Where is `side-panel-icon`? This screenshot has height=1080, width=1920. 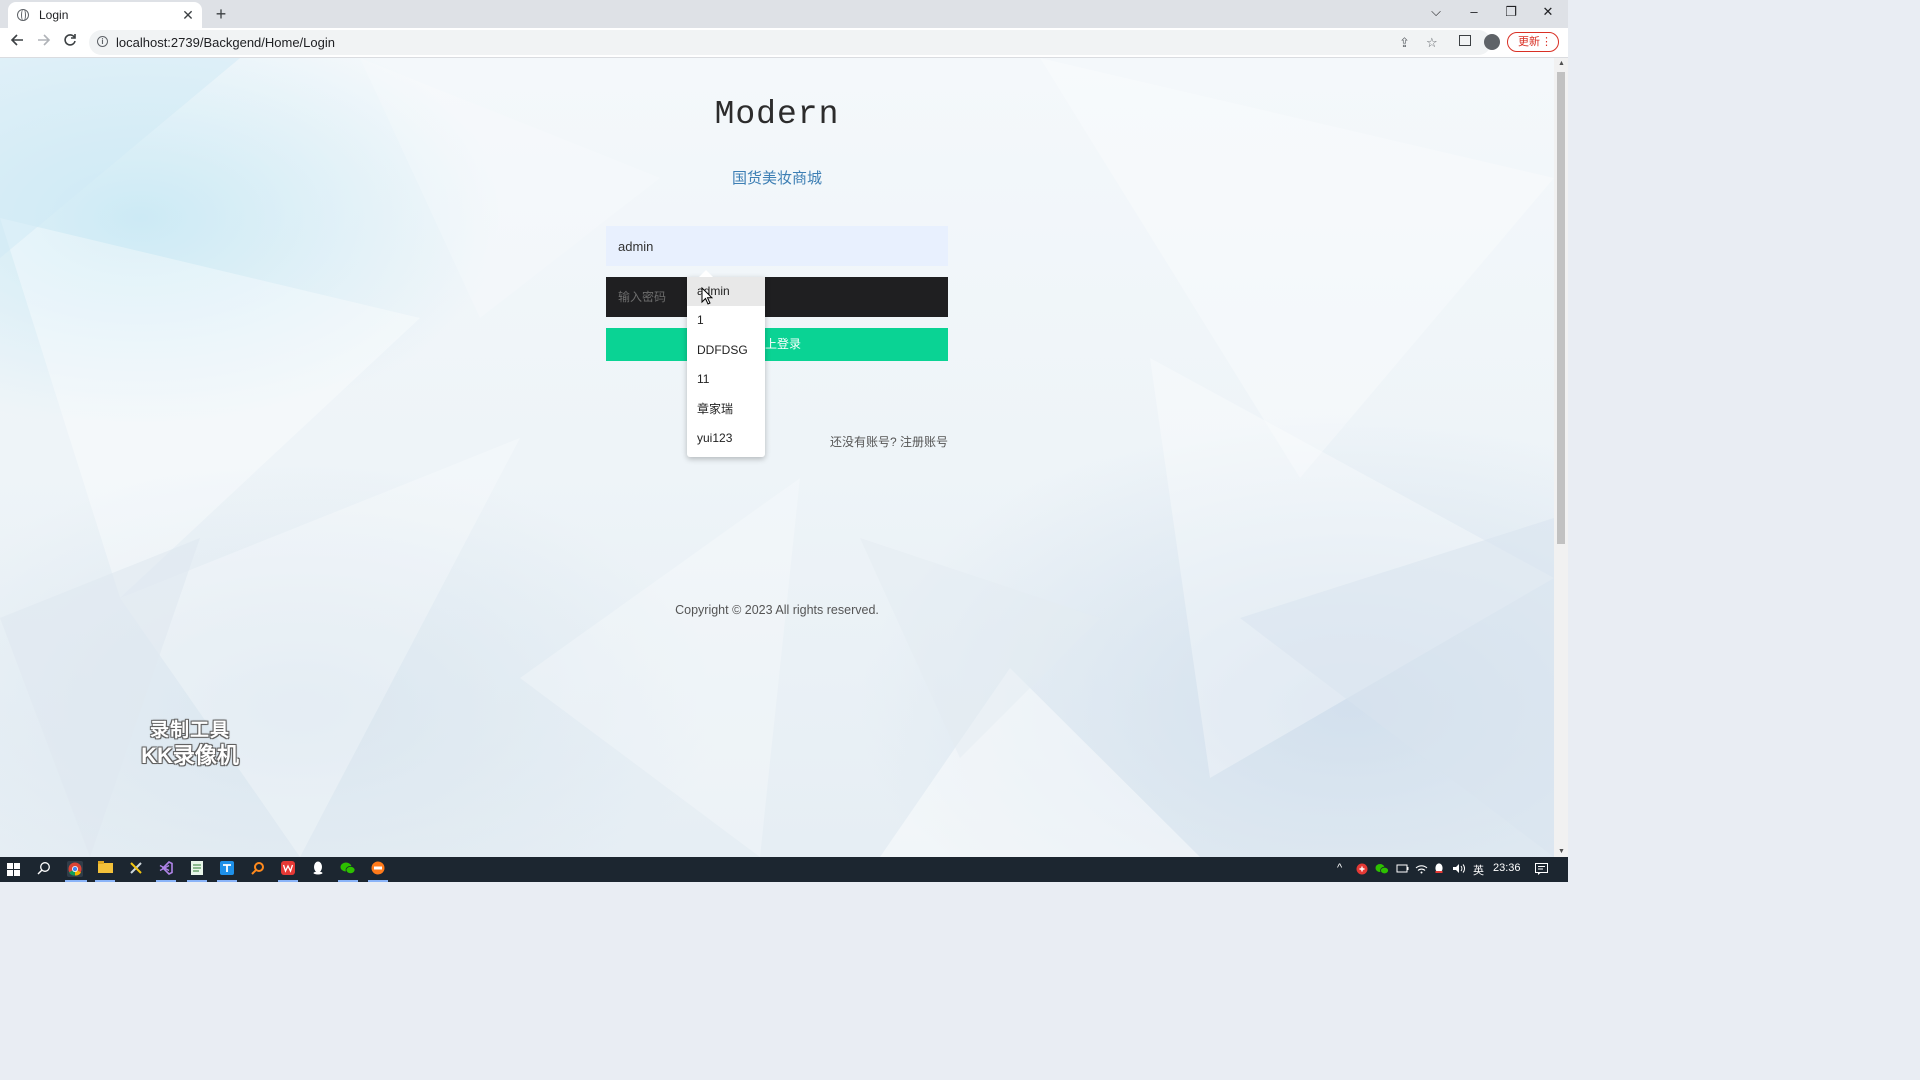
side-panel-icon is located at coordinates (1465, 40).